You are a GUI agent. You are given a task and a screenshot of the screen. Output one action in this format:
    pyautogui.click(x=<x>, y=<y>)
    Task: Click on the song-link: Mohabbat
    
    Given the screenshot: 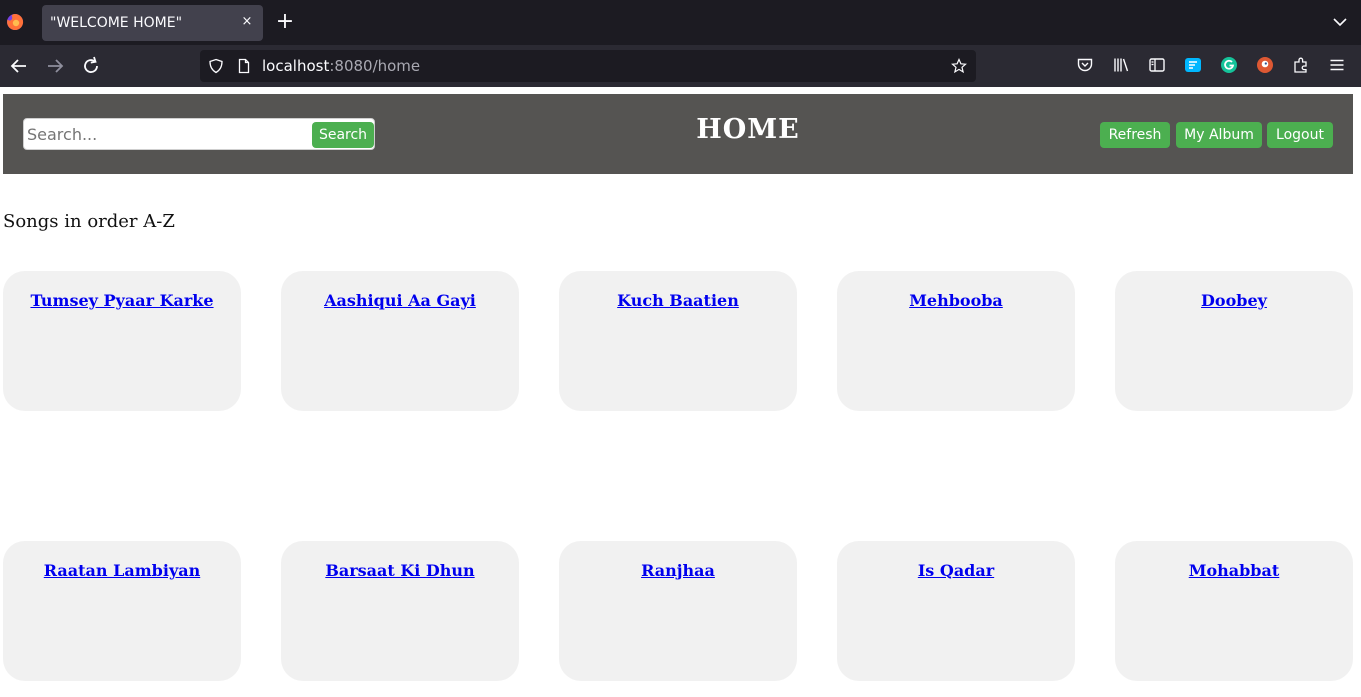 What is the action you would take?
    pyautogui.click(x=1234, y=570)
    